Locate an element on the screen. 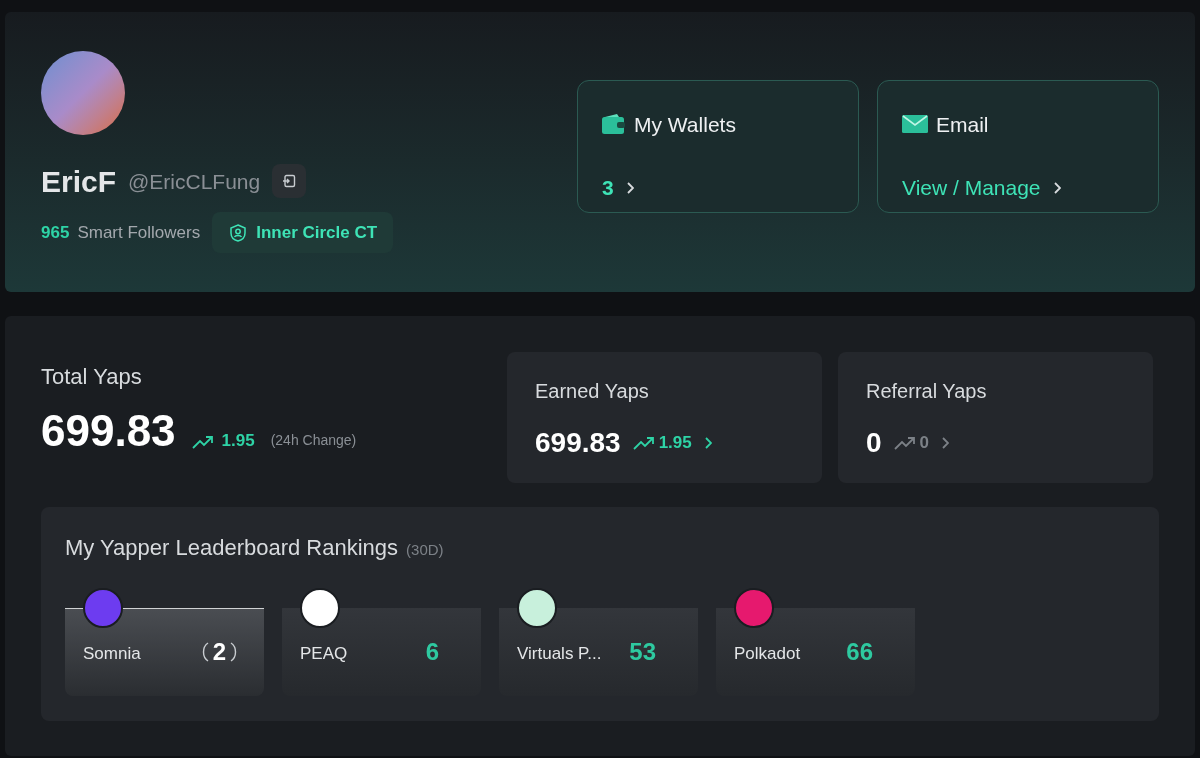  yaps-card-value: 0 is located at coordinates (874, 443).